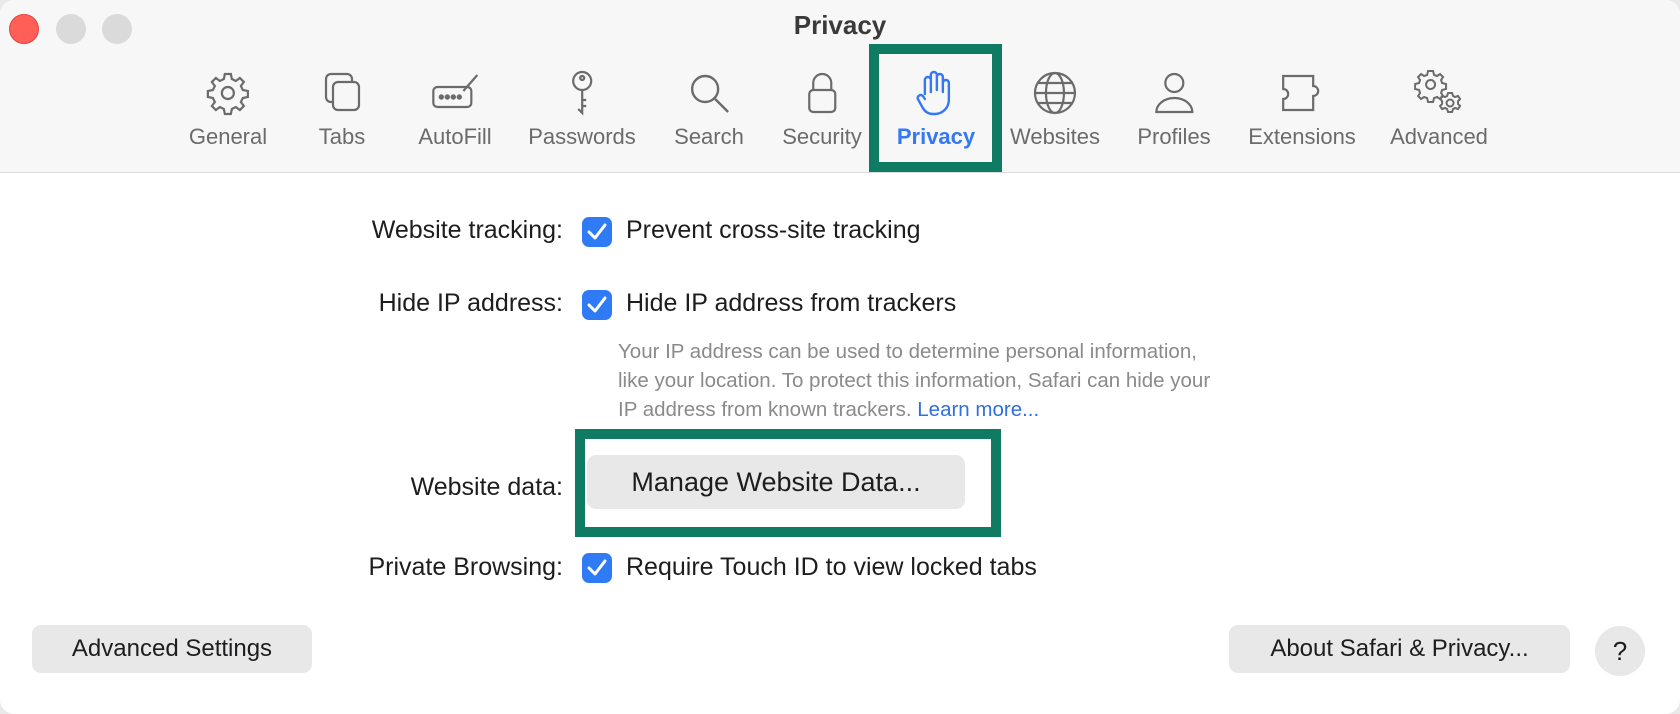 The image size is (1680, 714). What do you see at coordinates (1174, 136) in the screenshot?
I see `tab-label: Profiles` at bounding box center [1174, 136].